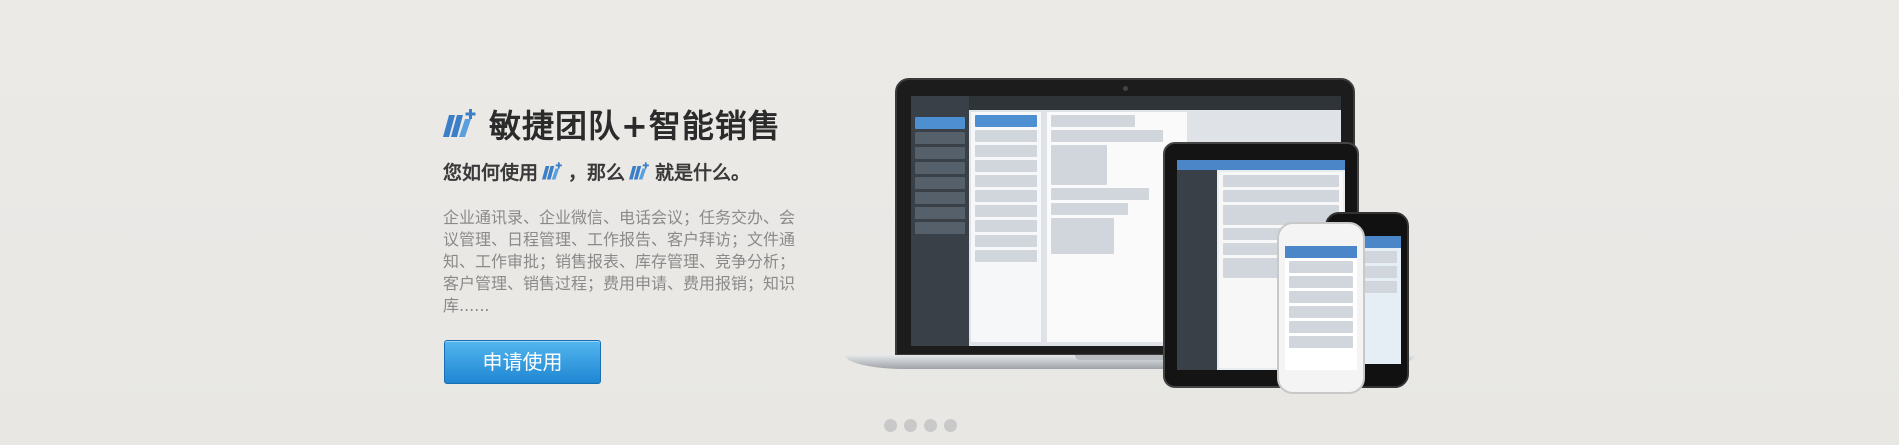 The height and width of the screenshot is (445, 1899). Describe the element at coordinates (1126, 103) in the screenshot. I see `app-topbar` at that location.